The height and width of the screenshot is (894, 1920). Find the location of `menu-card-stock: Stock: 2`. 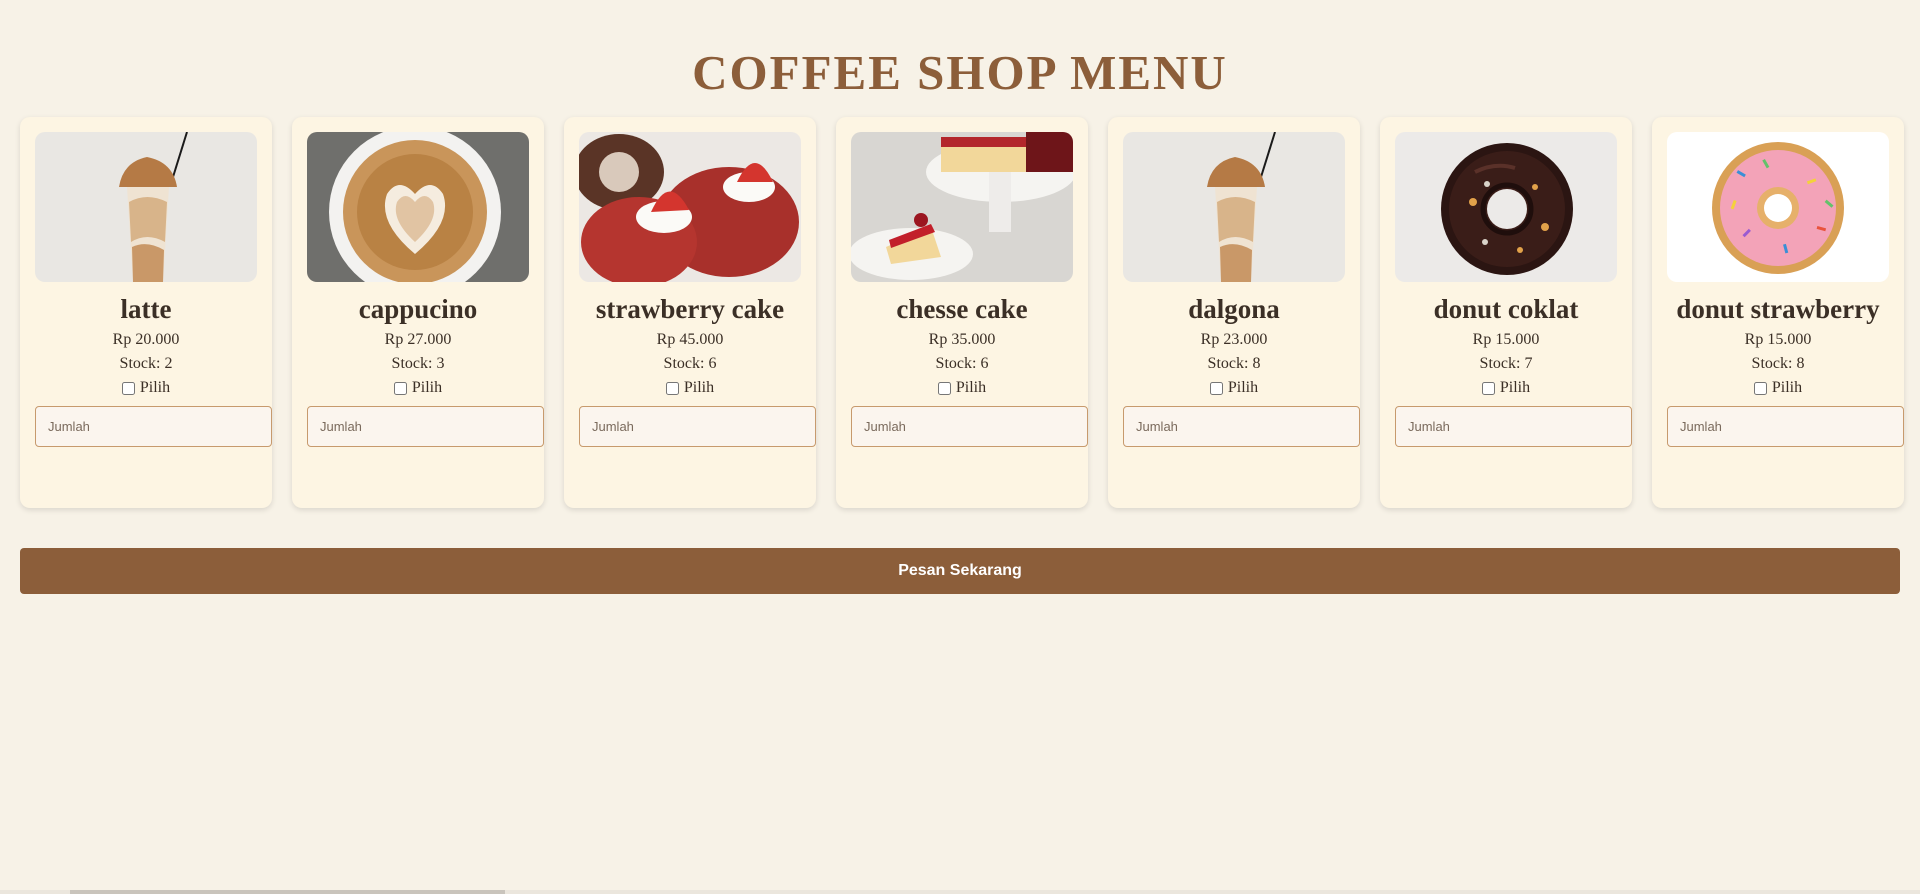

menu-card-stock: Stock: 2 is located at coordinates (146, 363).